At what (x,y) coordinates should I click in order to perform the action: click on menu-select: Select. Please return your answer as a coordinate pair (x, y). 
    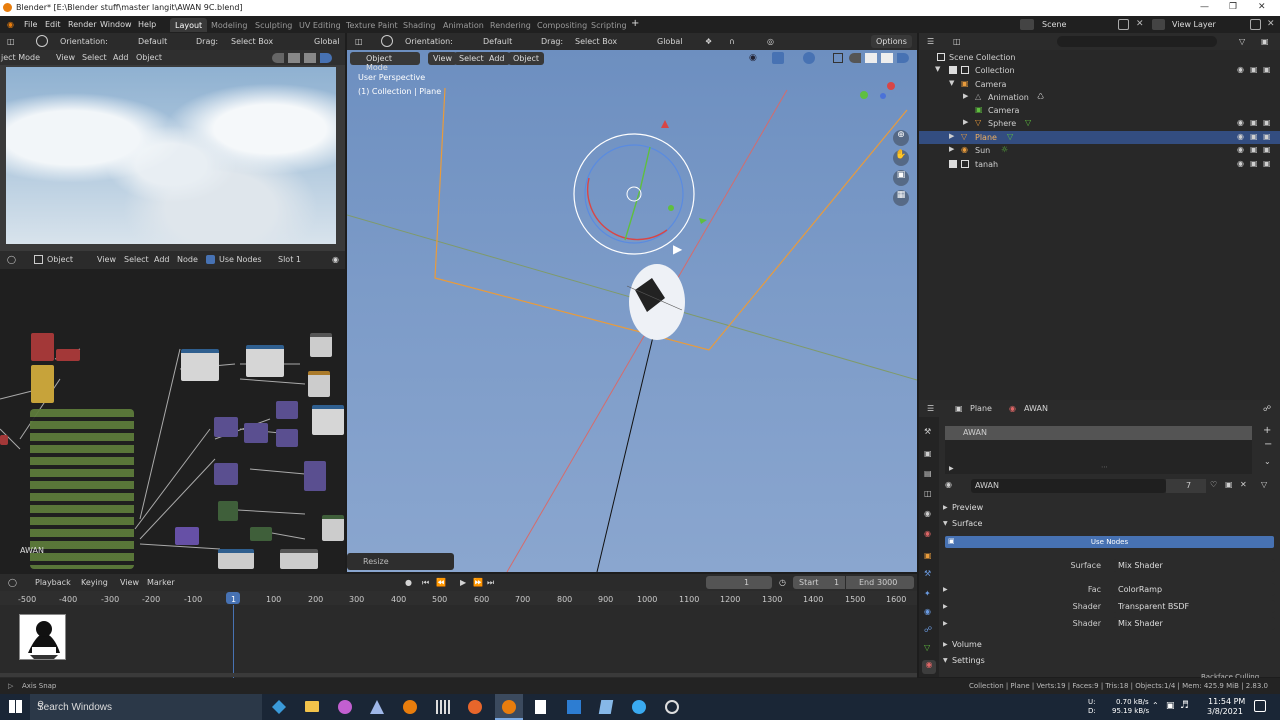
    Looking at the image, I should click on (136, 259).